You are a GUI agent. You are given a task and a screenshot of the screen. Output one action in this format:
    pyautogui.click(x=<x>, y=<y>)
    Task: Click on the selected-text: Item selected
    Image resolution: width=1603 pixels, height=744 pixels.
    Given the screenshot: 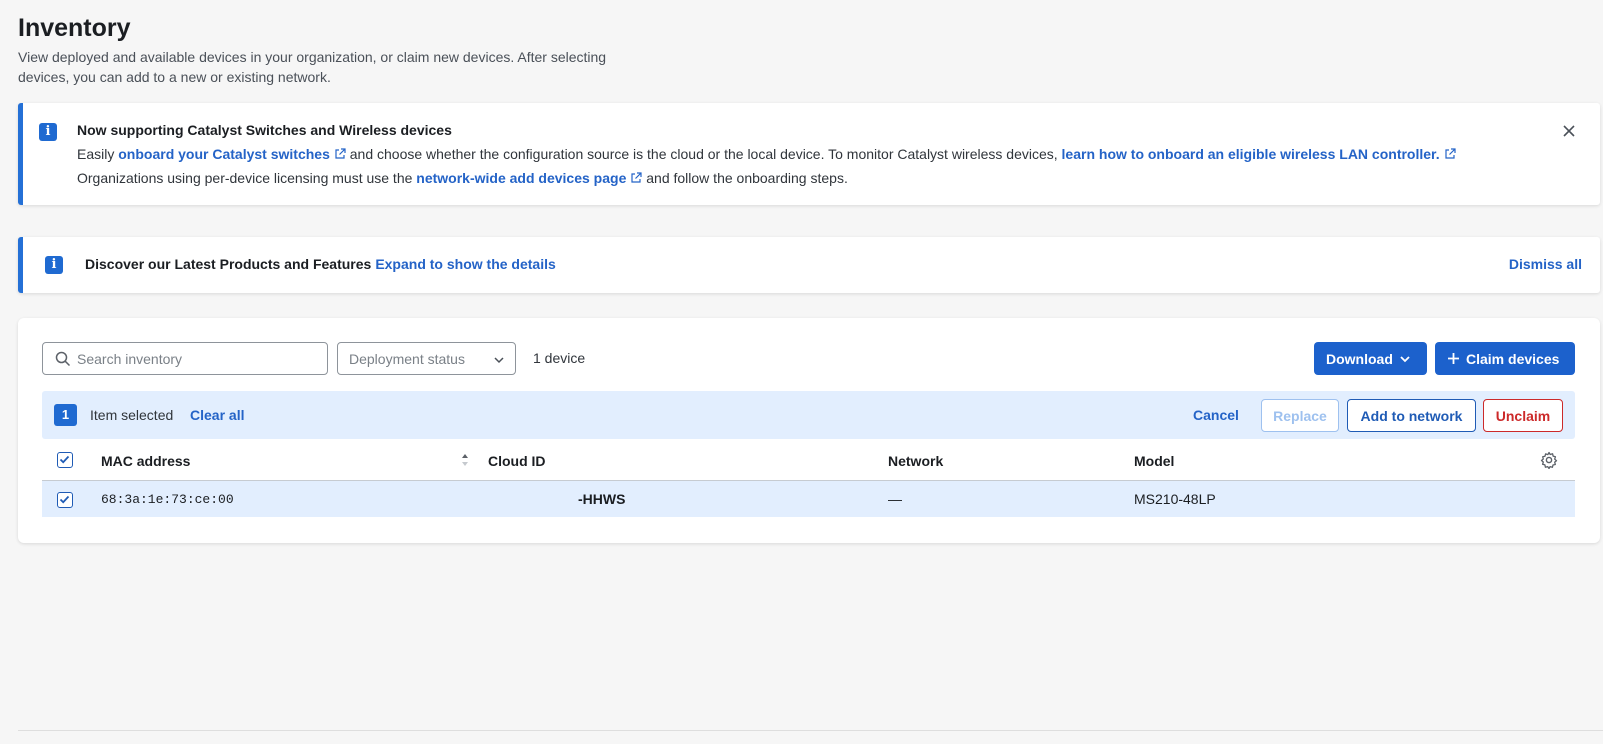 What is the action you would take?
    pyautogui.click(x=132, y=415)
    